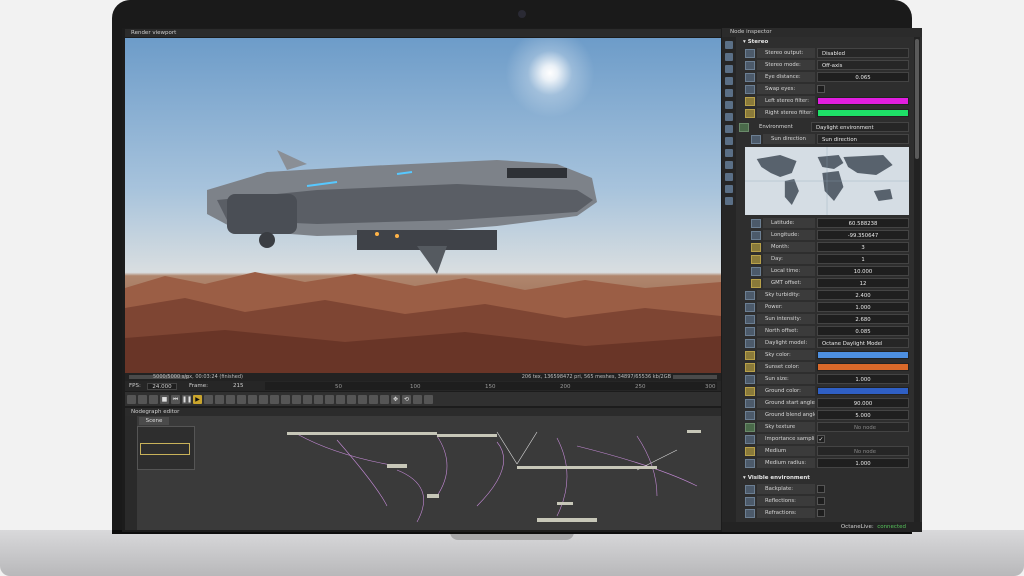  What do you see at coordinates (863, 53) in the screenshot?
I see `stereo-output-select: Disabled` at bounding box center [863, 53].